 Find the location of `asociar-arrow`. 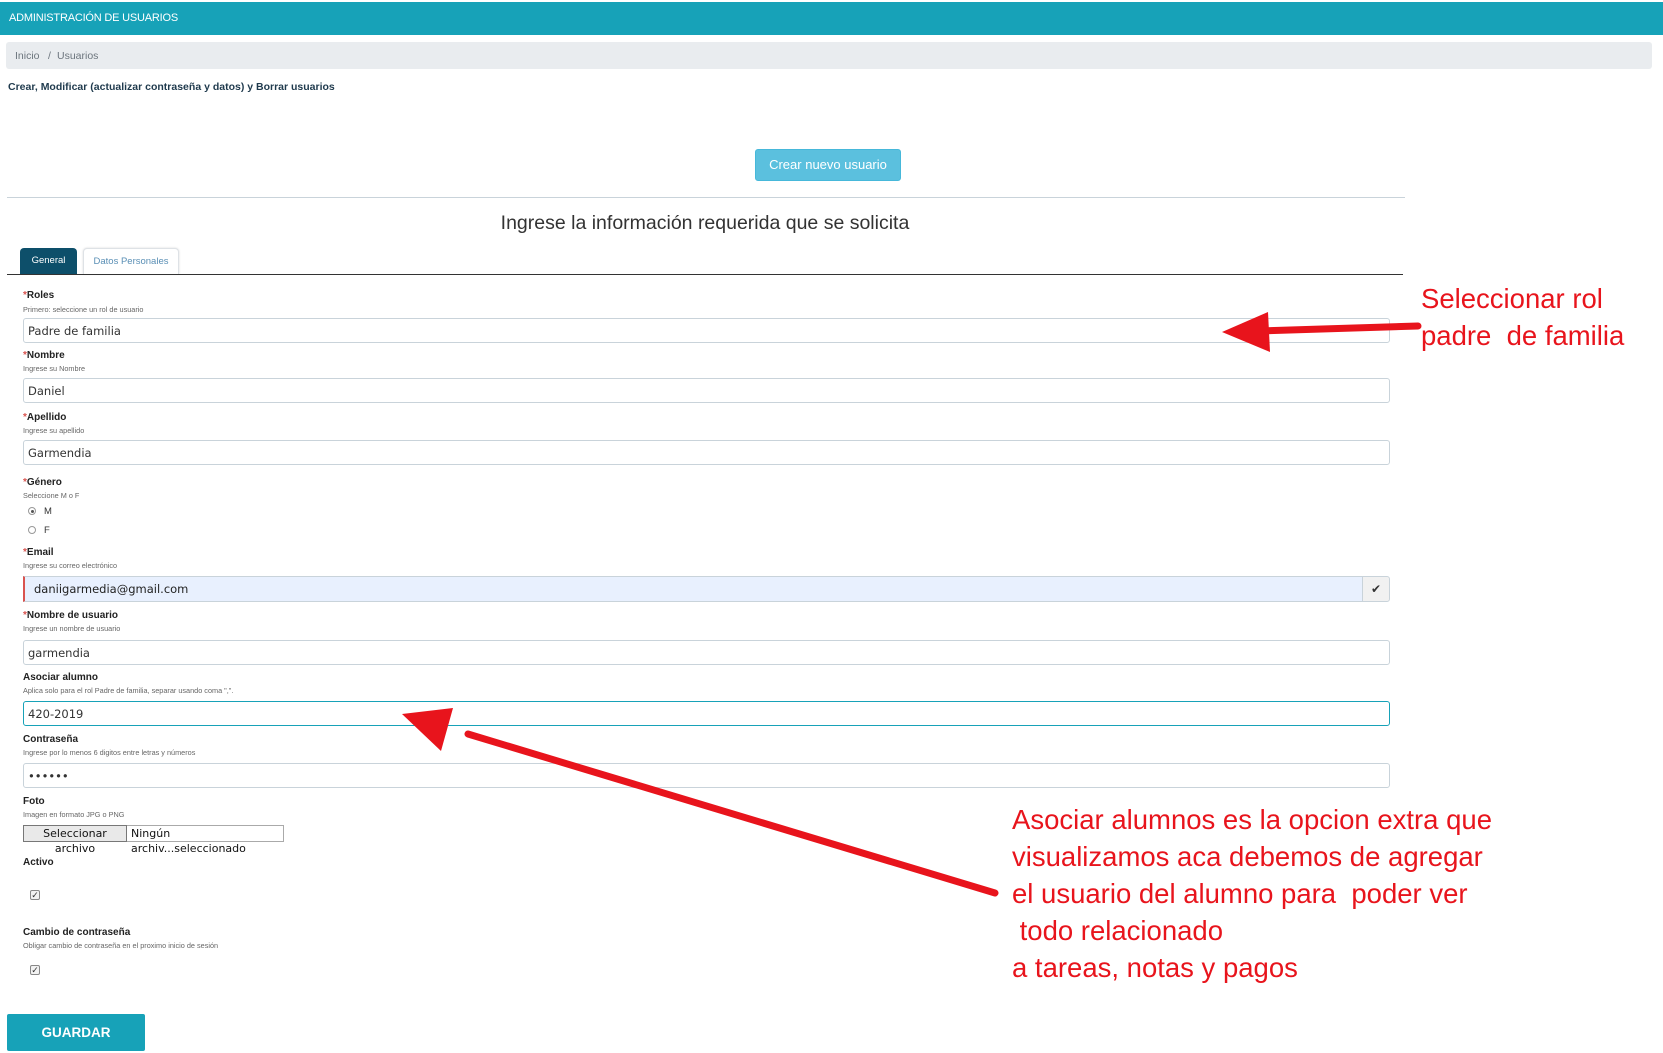

asociar-arrow is located at coordinates (700, 802).